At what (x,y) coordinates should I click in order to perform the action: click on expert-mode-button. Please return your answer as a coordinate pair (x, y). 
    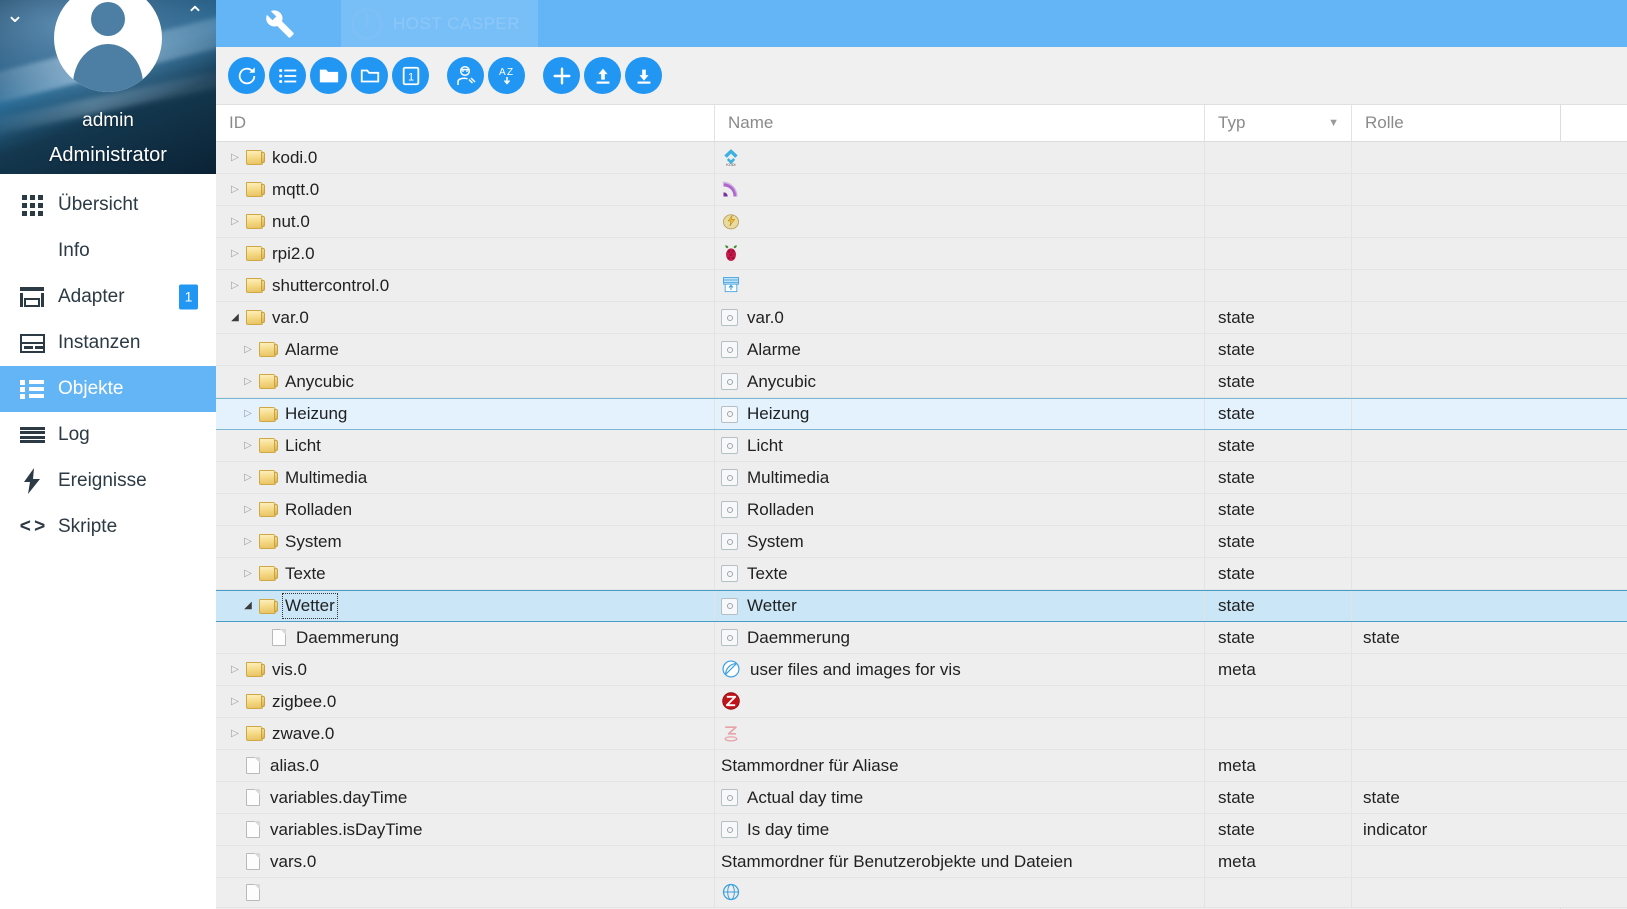
    Looking at the image, I should click on (465, 75).